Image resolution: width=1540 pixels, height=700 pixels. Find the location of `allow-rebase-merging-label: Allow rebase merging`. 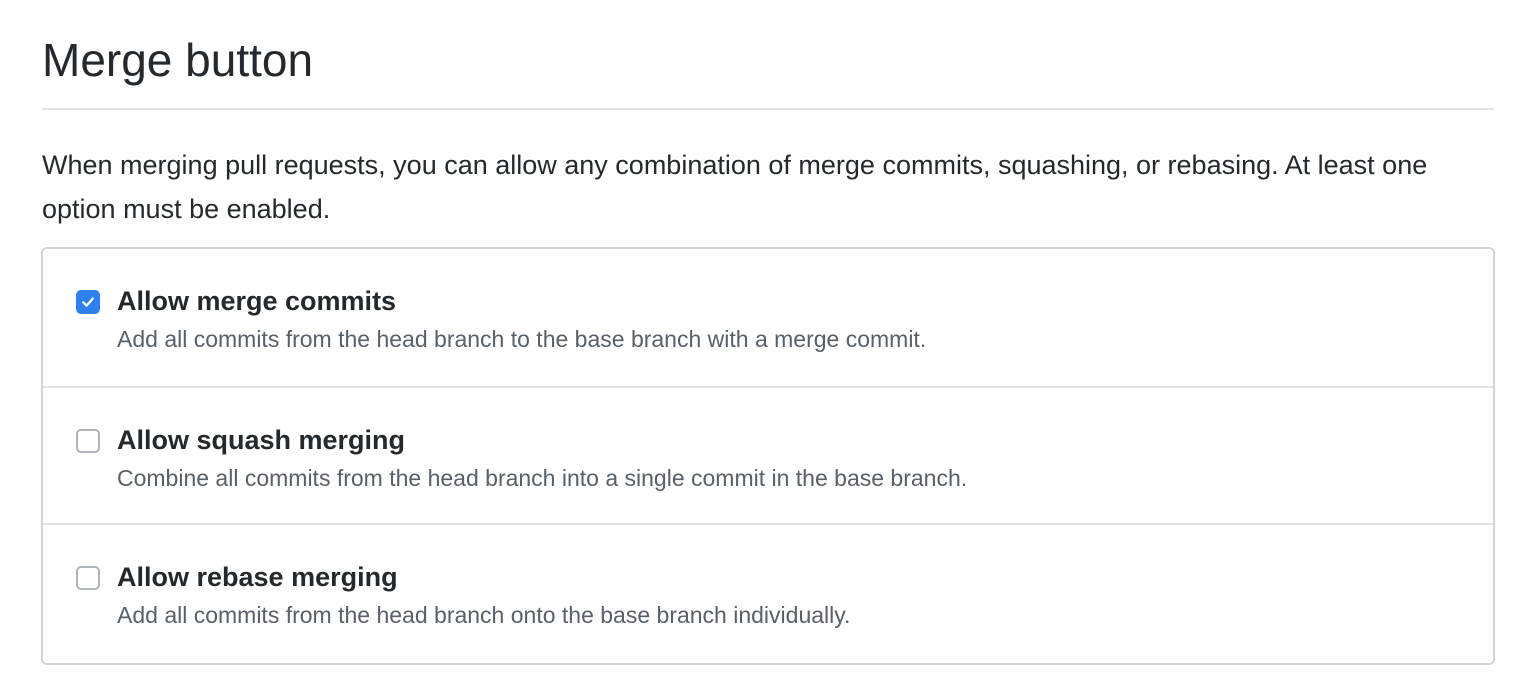

allow-rebase-merging-label: Allow rebase merging is located at coordinates (257, 577).